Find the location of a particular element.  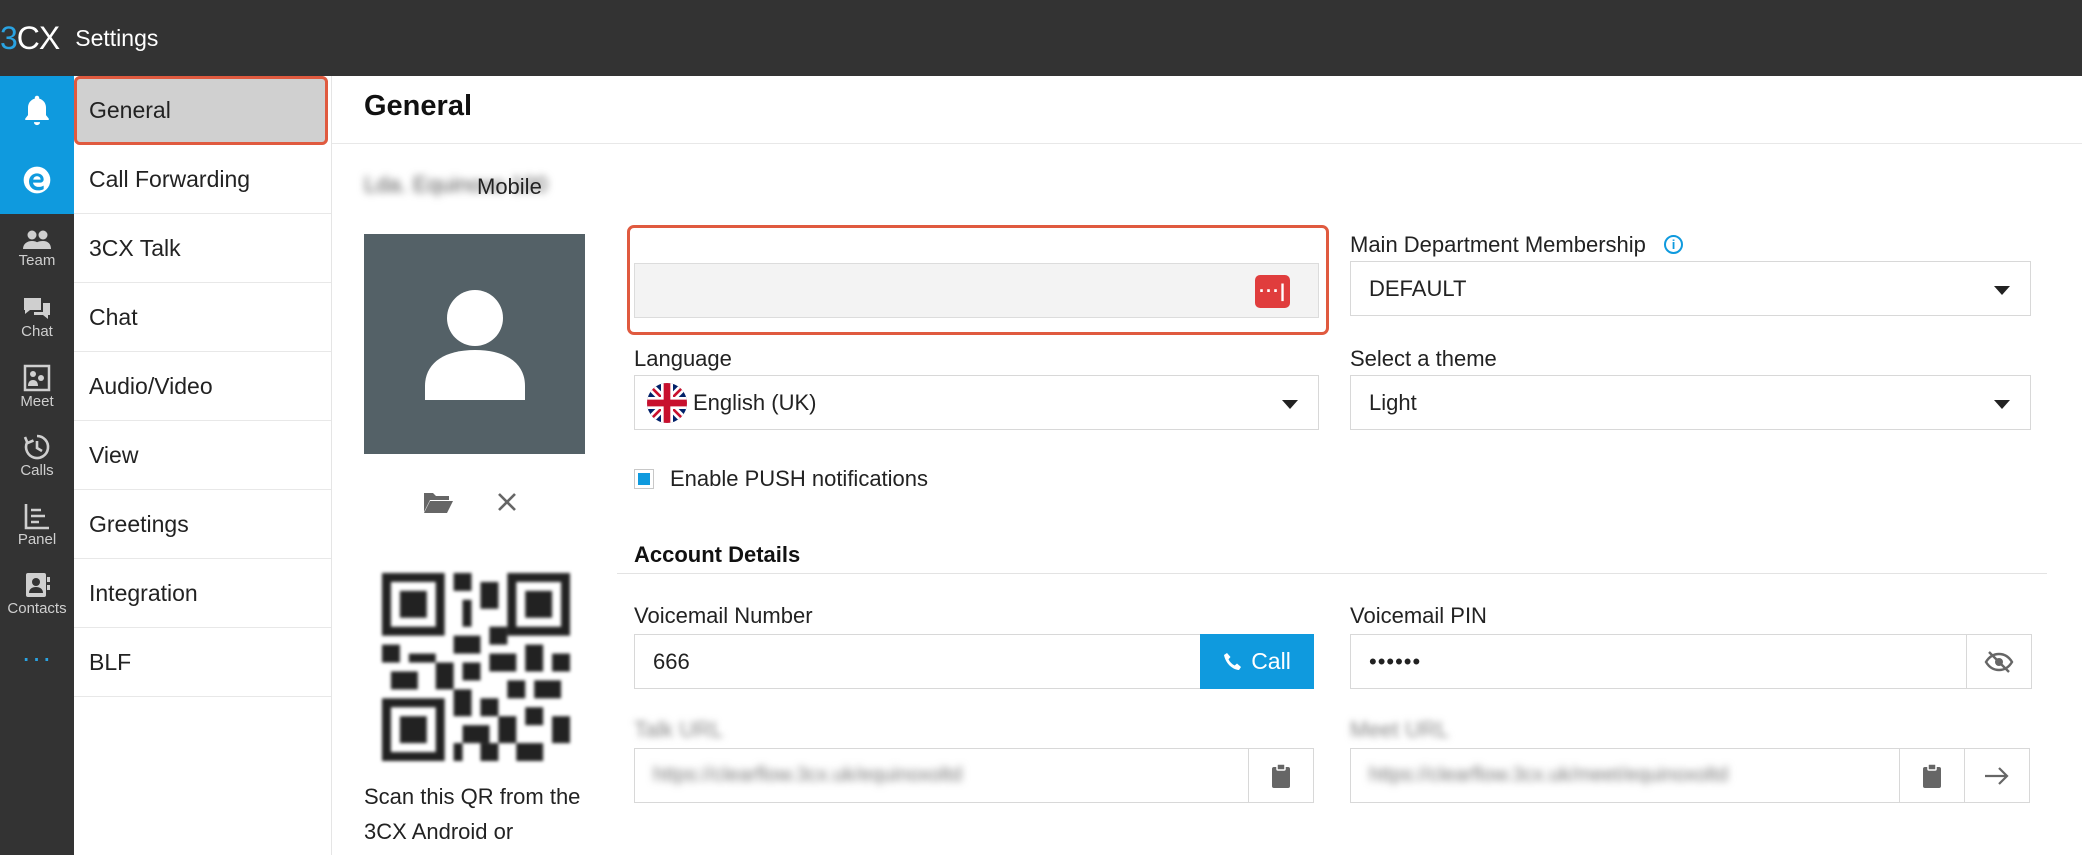

language-select: English (UK) is located at coordinates (976, 402).